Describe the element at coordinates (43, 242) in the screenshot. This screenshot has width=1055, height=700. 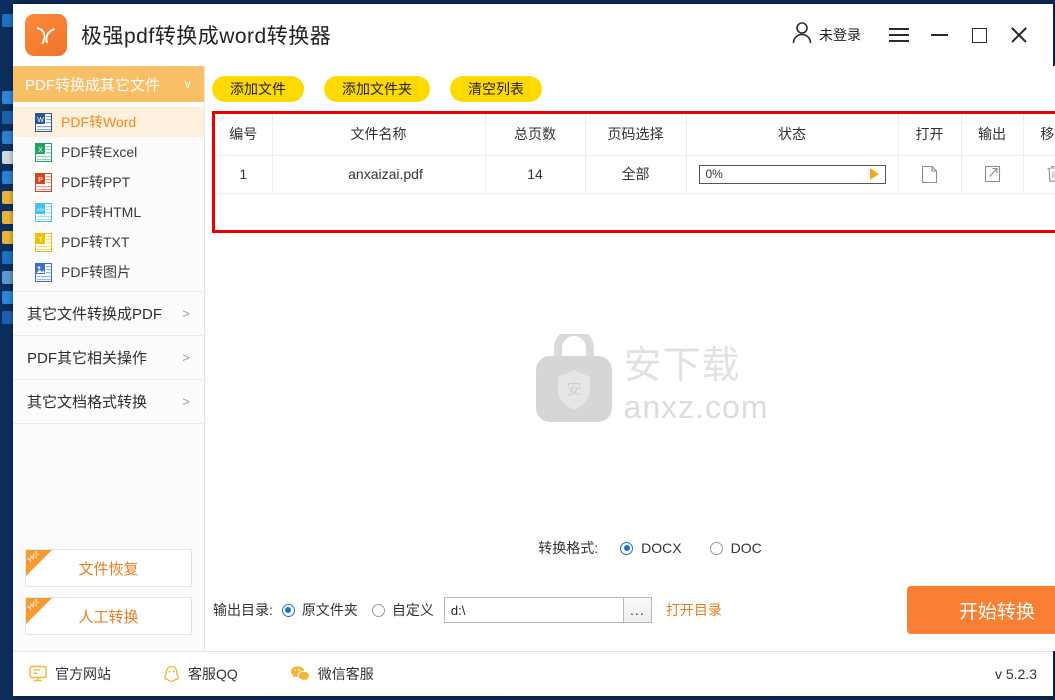
I see `txt-file-icon: T` at that location.